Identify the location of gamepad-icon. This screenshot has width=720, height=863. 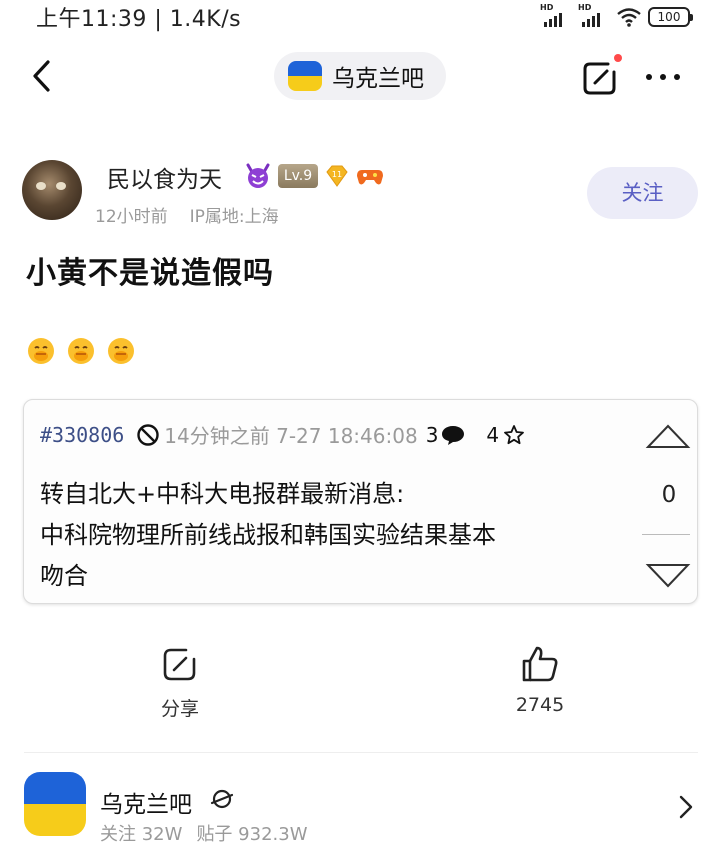
(370, 177).